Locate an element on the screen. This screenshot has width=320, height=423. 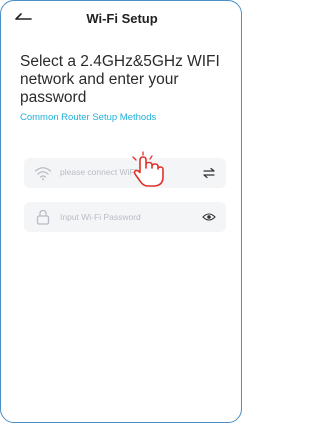
wifi-password-field is located at coordinates (125, 217).